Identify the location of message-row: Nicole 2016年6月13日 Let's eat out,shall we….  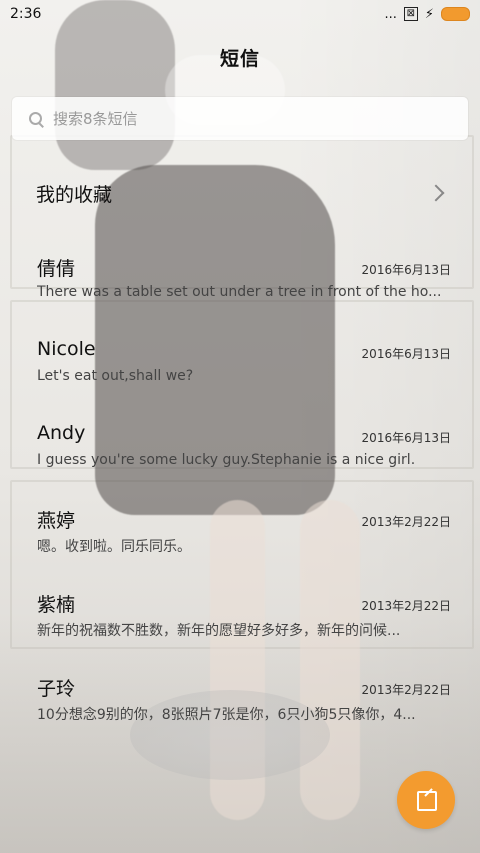
(240, 376).